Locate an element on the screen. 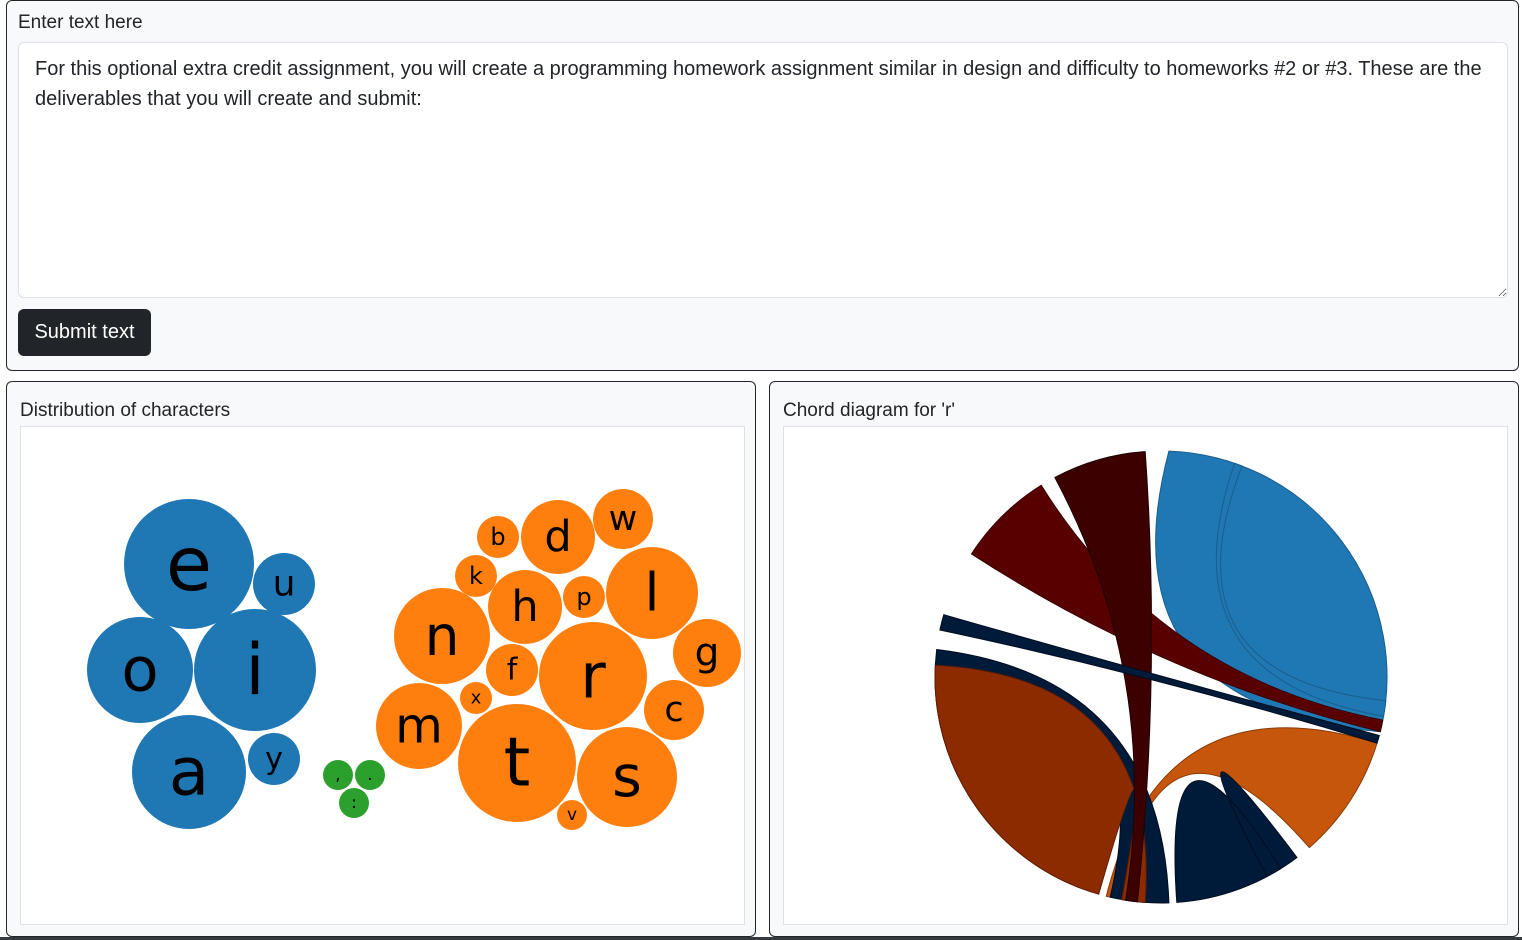  bubble-vowels-3: o is located at coordinates (140, 670).